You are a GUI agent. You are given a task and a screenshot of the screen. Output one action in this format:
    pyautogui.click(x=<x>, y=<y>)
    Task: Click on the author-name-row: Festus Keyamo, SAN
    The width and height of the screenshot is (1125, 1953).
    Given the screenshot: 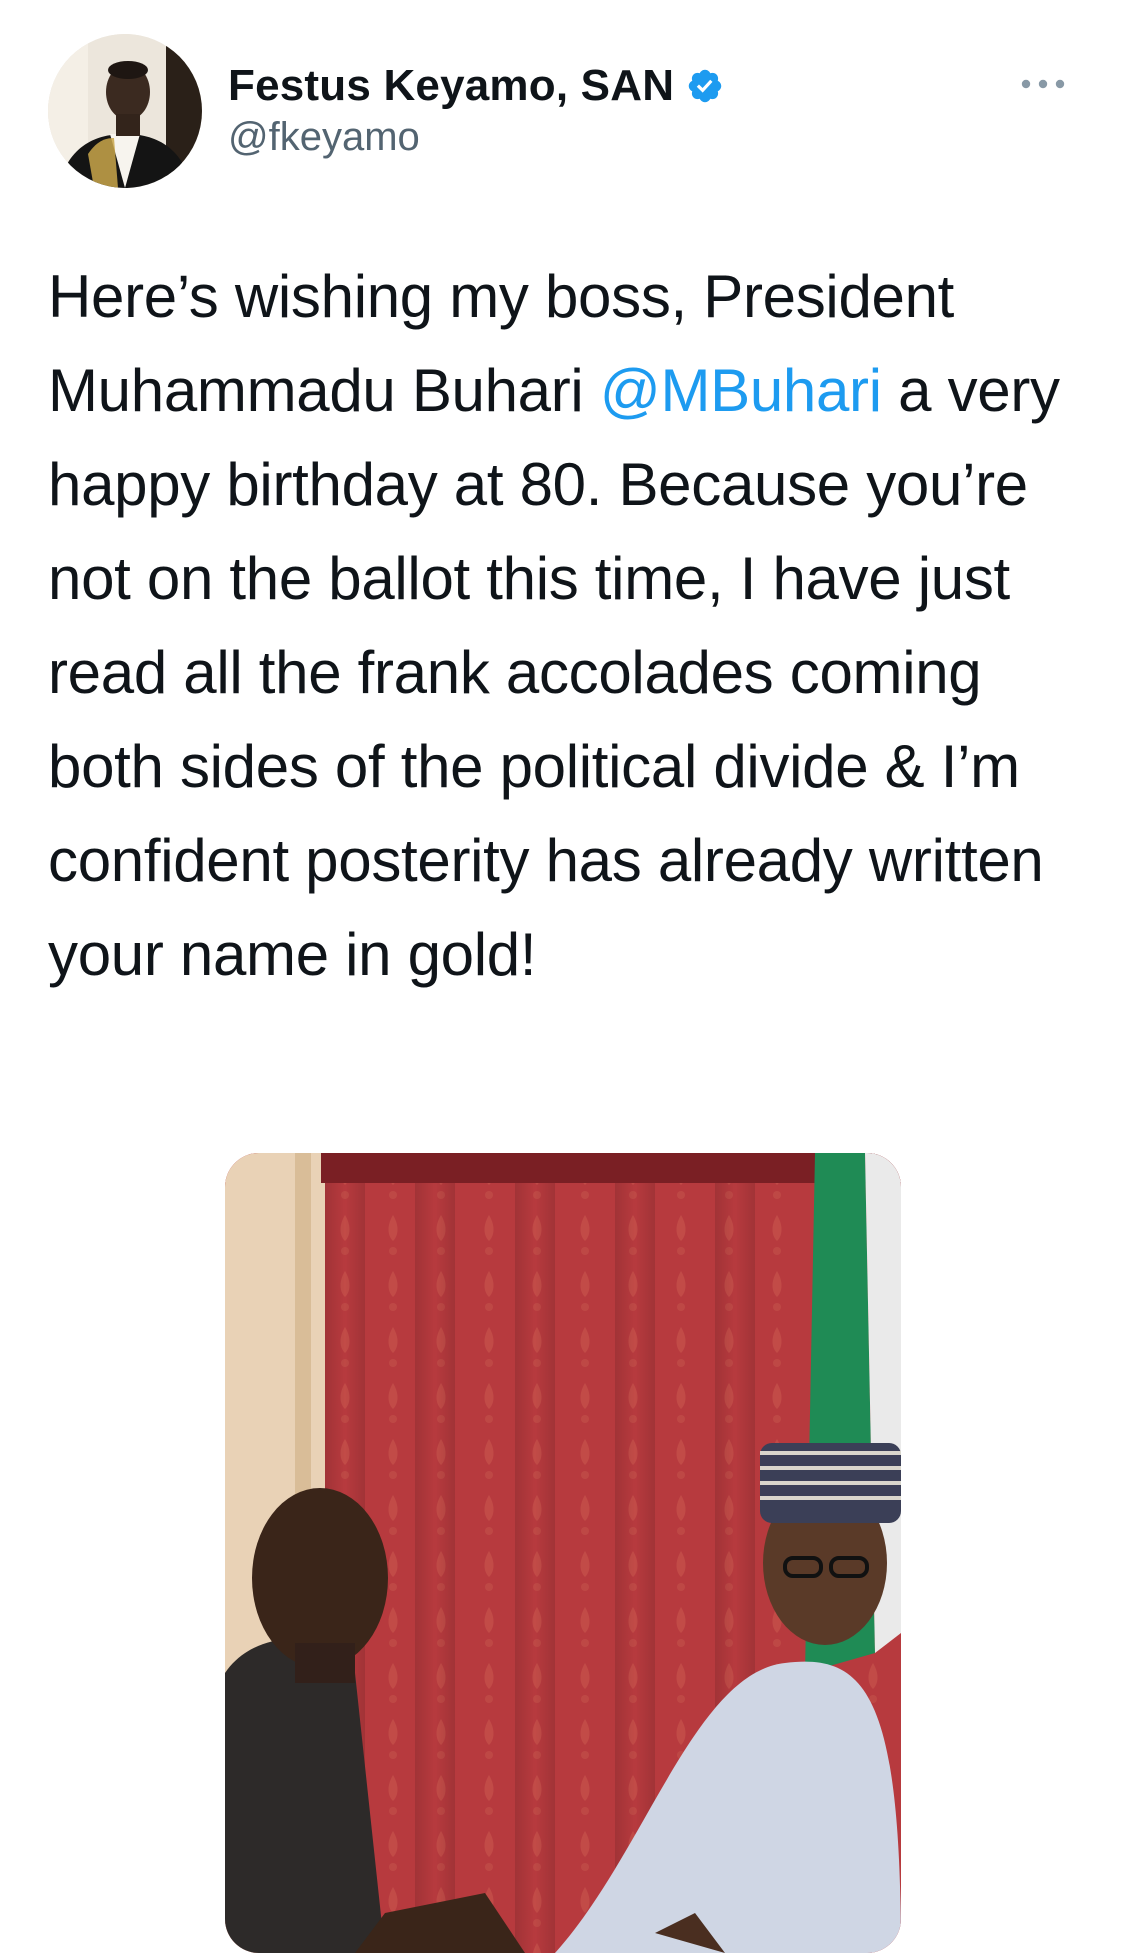 What is the action you would take?
    pyautogui.click(x=476, y=86)
    